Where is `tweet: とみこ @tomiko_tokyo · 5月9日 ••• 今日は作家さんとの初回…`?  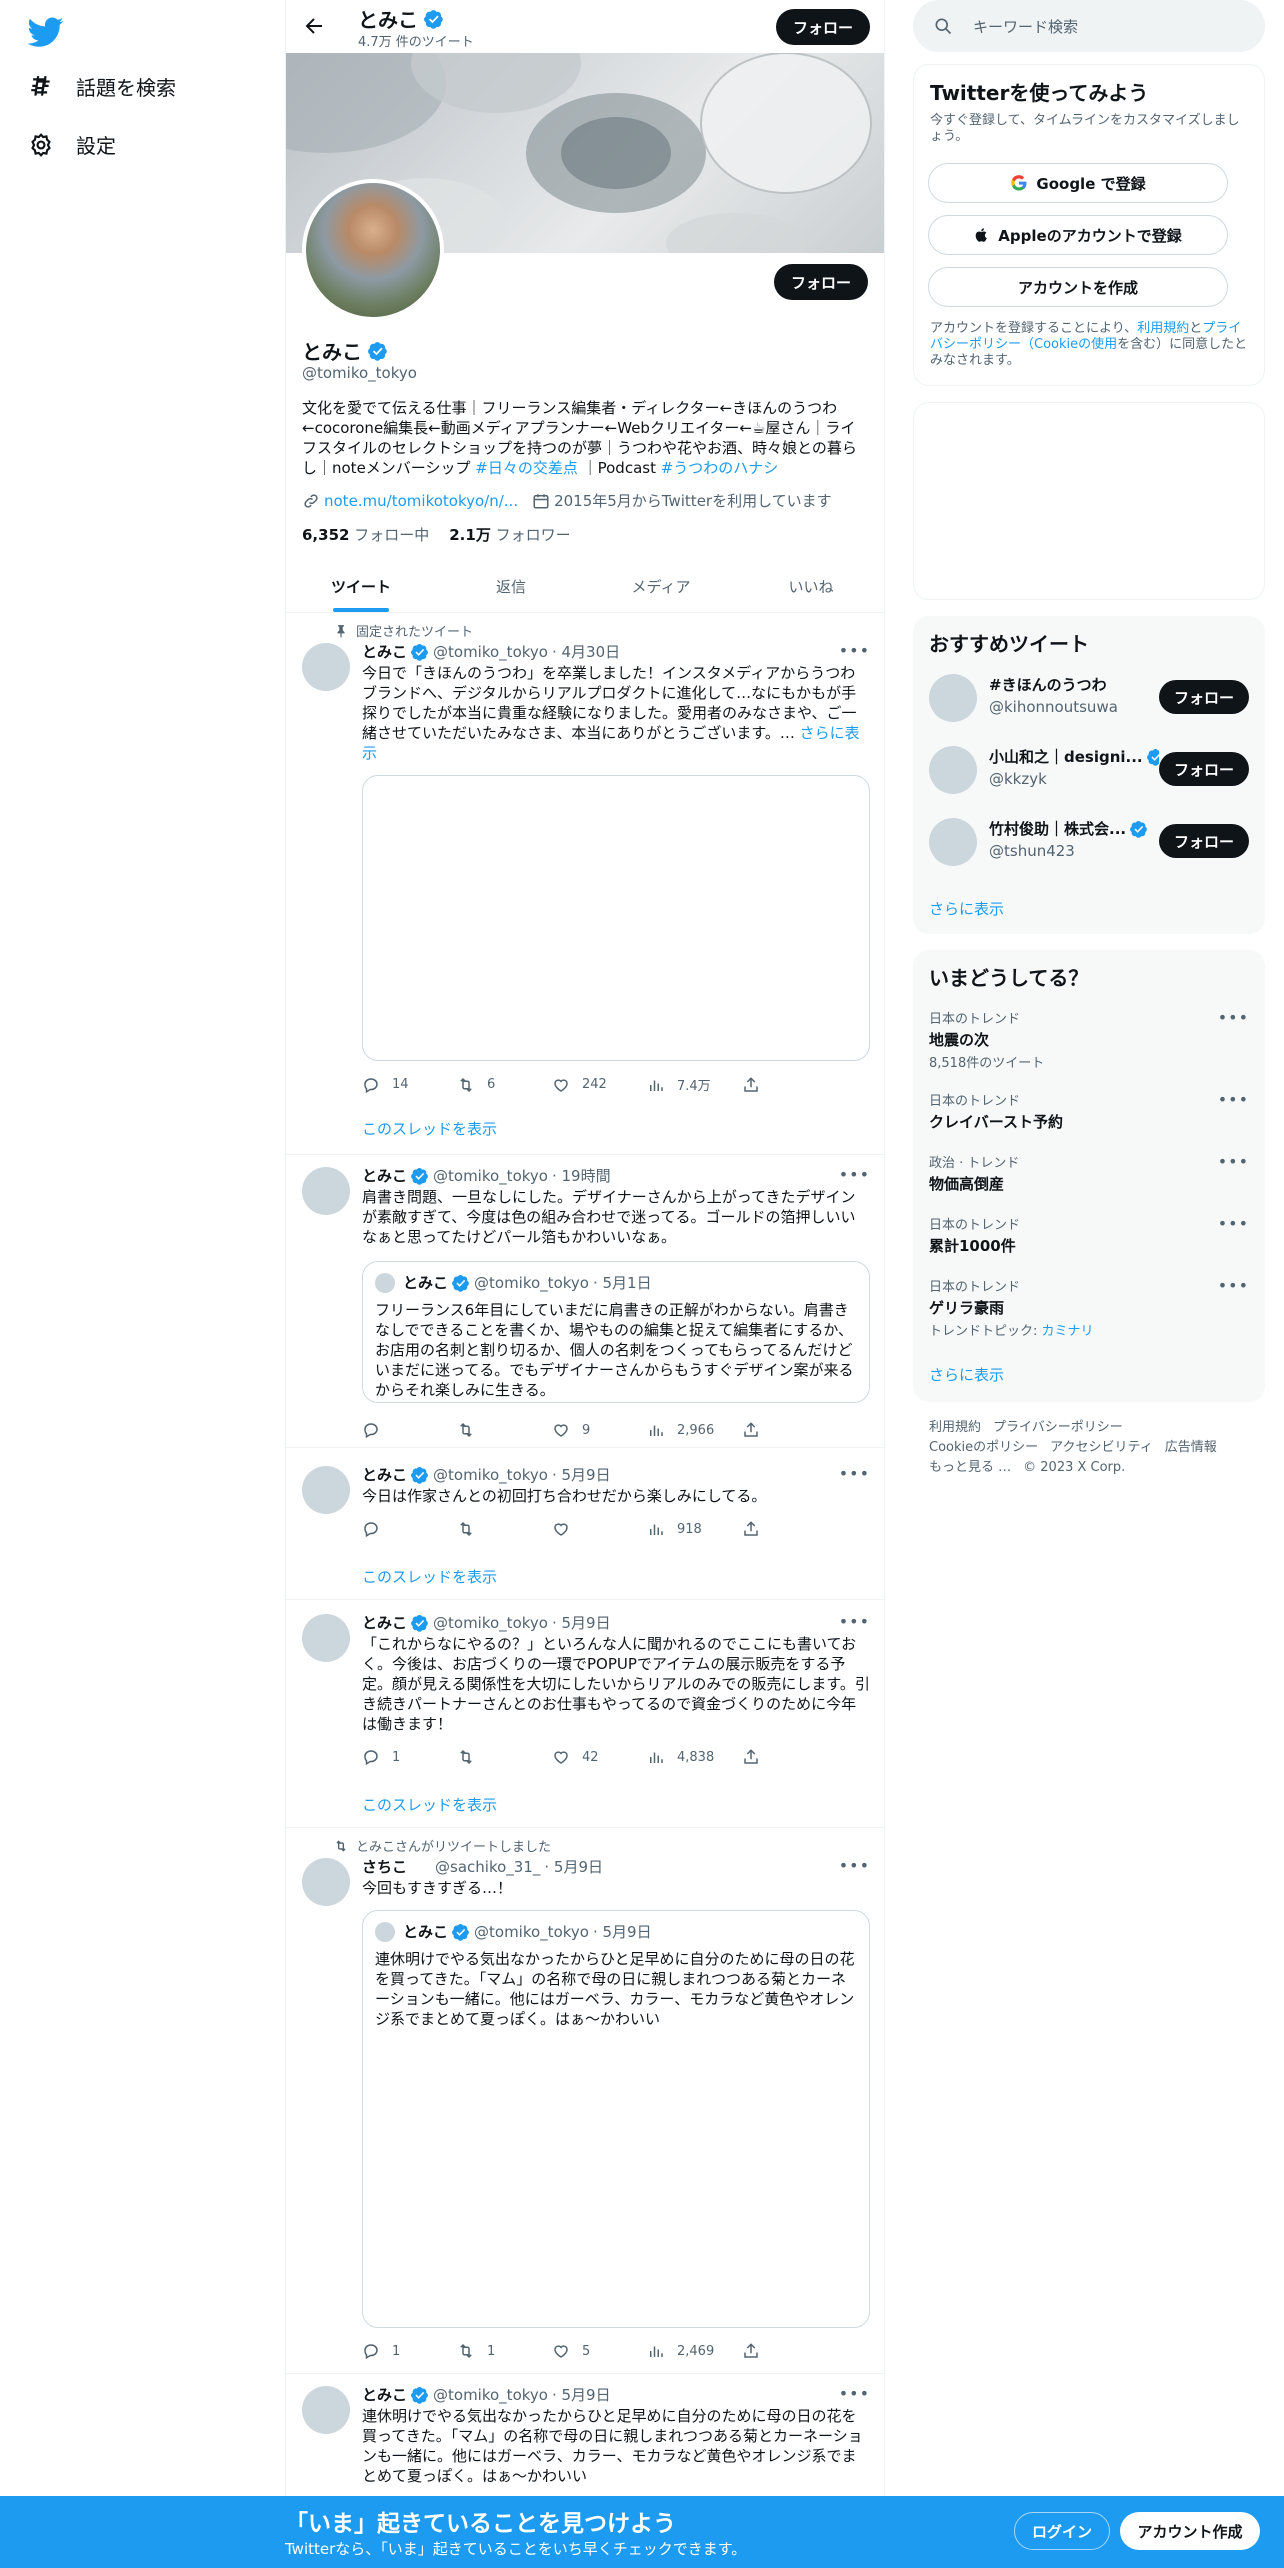 tweet: とみこ @tomiko_tokyo · 5月9日 ••• 今日は作家さんとの初回… is located at coordinates (585, 1524).